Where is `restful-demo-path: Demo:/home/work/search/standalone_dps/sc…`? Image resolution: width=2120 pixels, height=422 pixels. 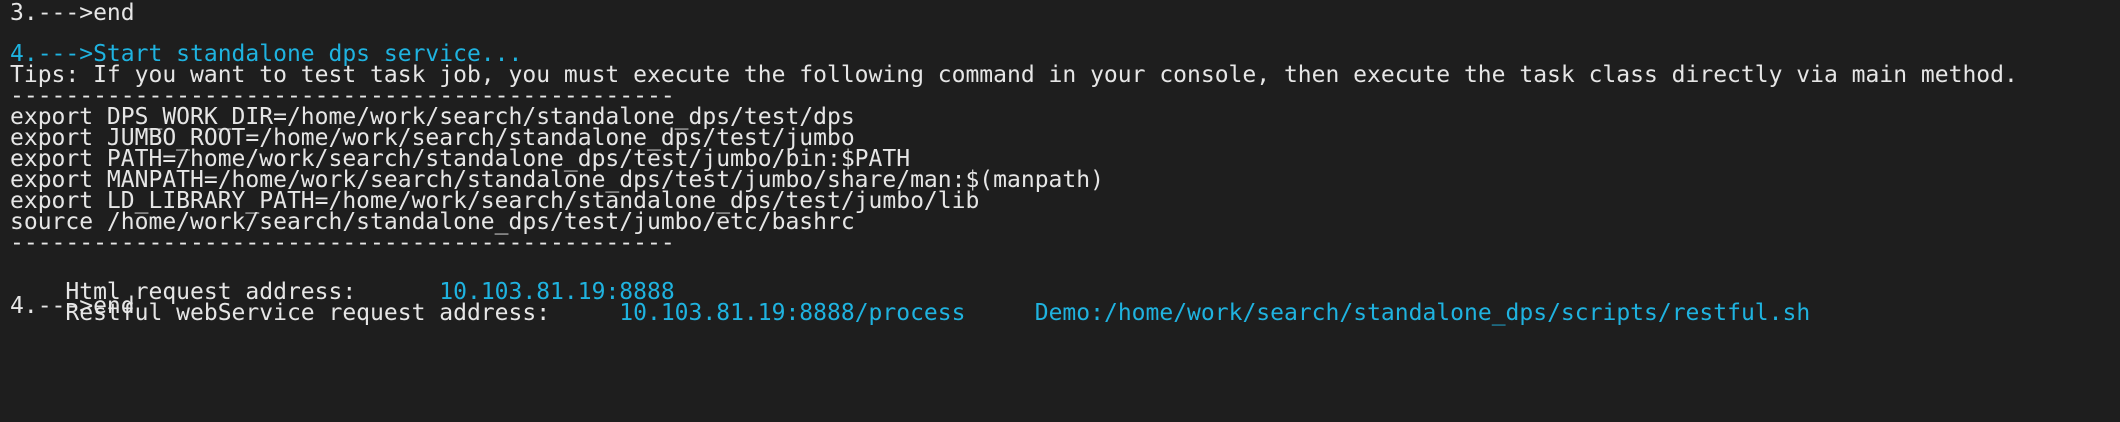
restful-demo-path: Demo:/home/work/search/standalone_dps/sc… is located at coordinates (1422, 313).